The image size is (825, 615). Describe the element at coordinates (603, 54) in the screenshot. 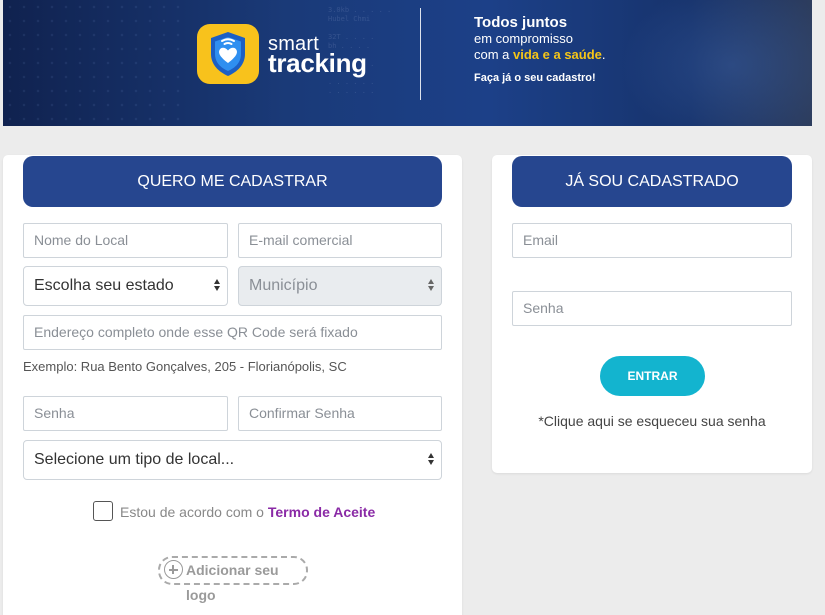

I see `tagline-line3-suffix: .` at that location.